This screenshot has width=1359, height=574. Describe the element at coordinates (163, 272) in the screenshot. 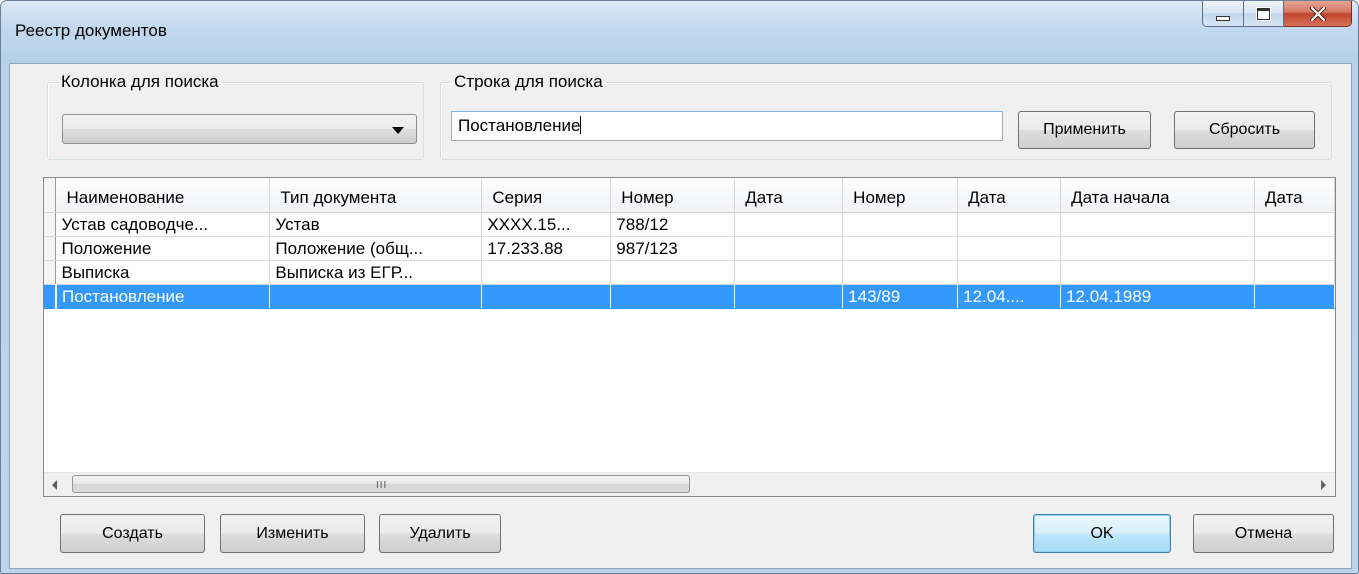

I see `table-cell: Выписка` at that location.